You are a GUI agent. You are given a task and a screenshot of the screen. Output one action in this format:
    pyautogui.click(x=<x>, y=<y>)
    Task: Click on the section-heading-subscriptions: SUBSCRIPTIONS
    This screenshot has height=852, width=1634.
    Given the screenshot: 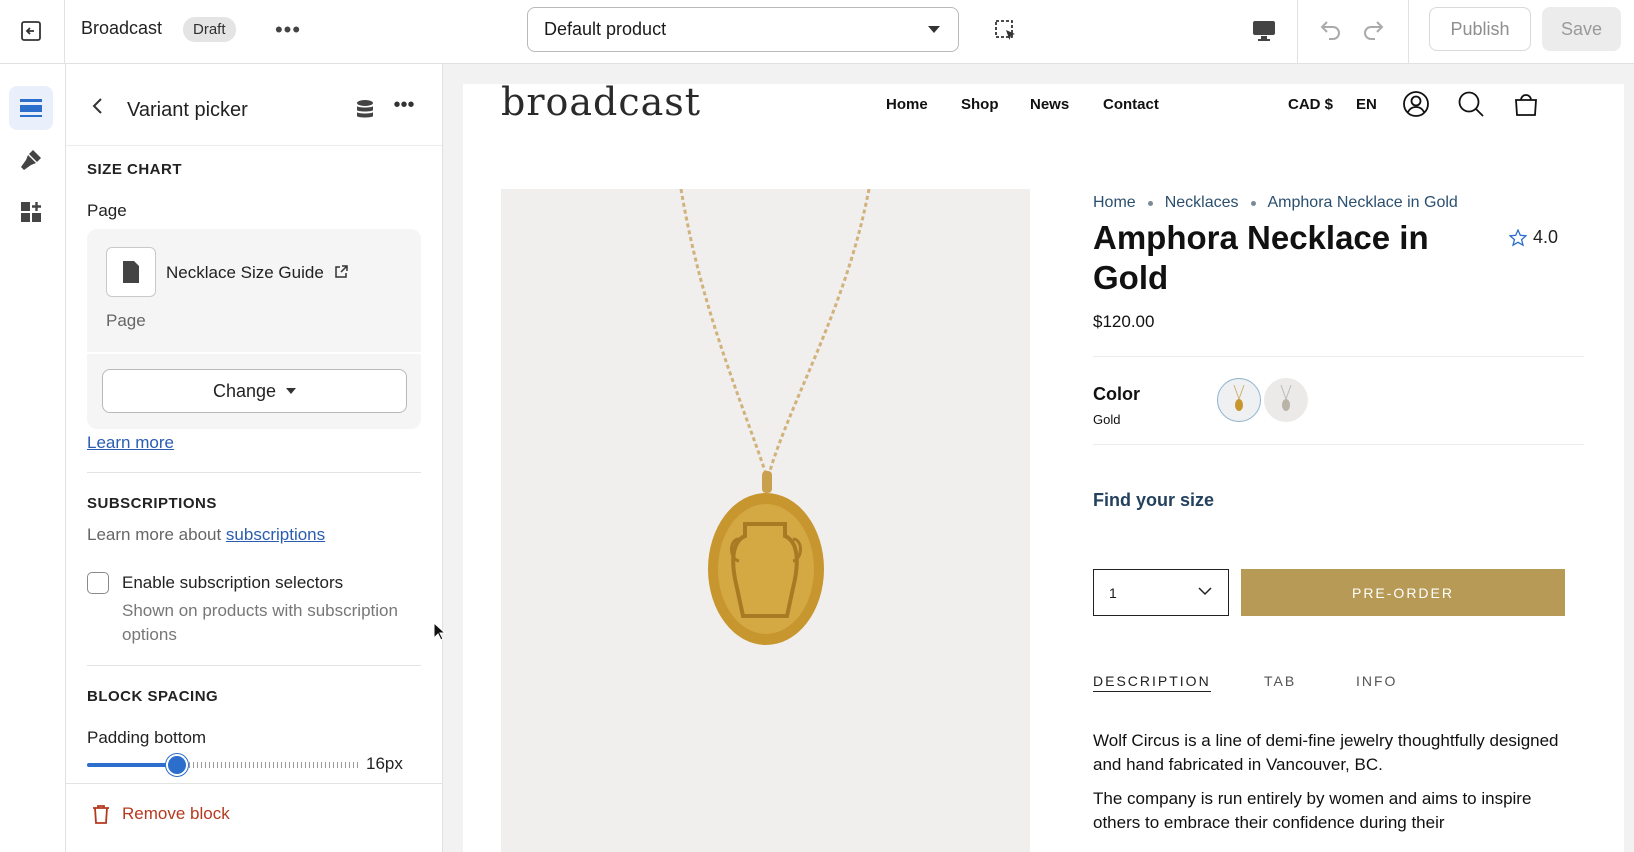 What is the action you would take?
    pyautogui.click(x=152, y=503)
    